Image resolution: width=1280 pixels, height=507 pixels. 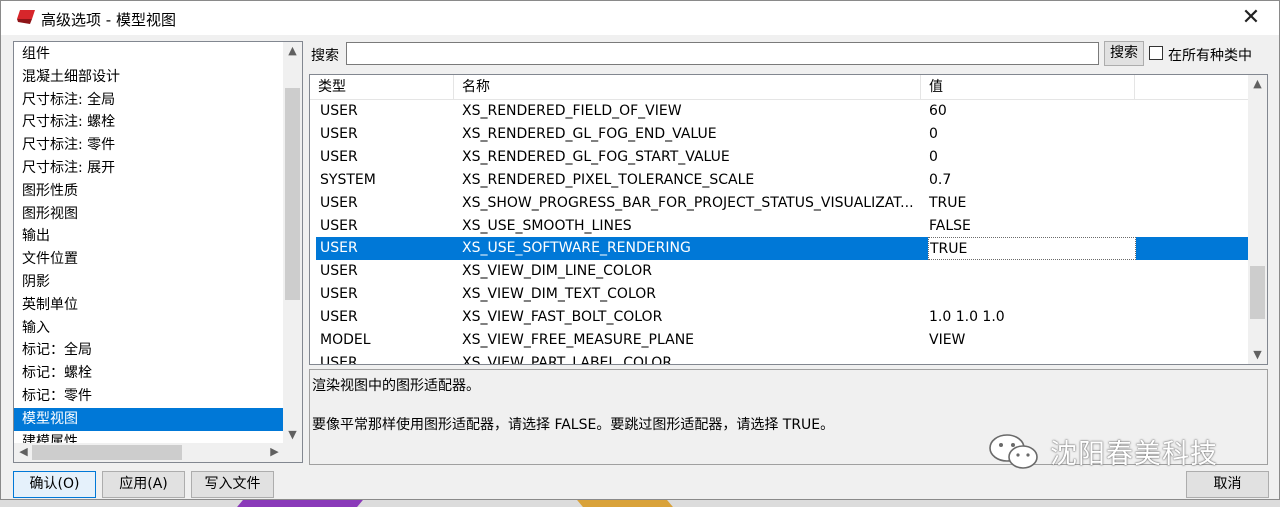 I want to click on all-categories-checkbox, so click(x=1156, y=53).